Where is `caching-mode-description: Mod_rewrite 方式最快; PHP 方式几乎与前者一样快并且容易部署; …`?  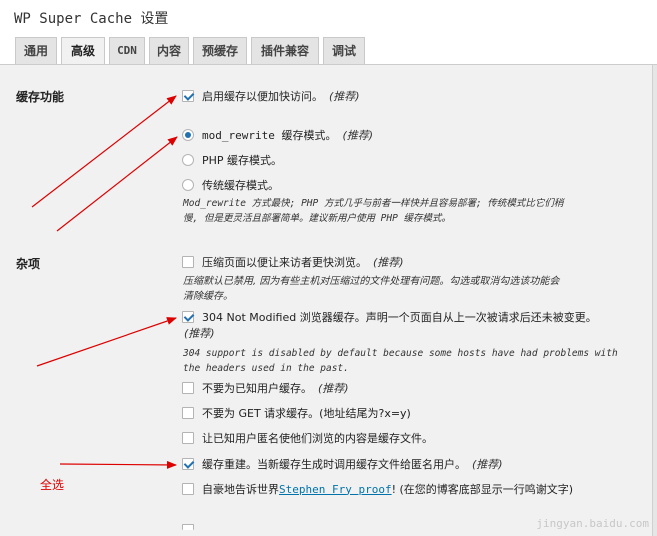
caching-mode-description: Mod_rewrite 方式最快; PHP 方式几乎与前者一样快并且容易部署; … is located at coordinates (413, 211).